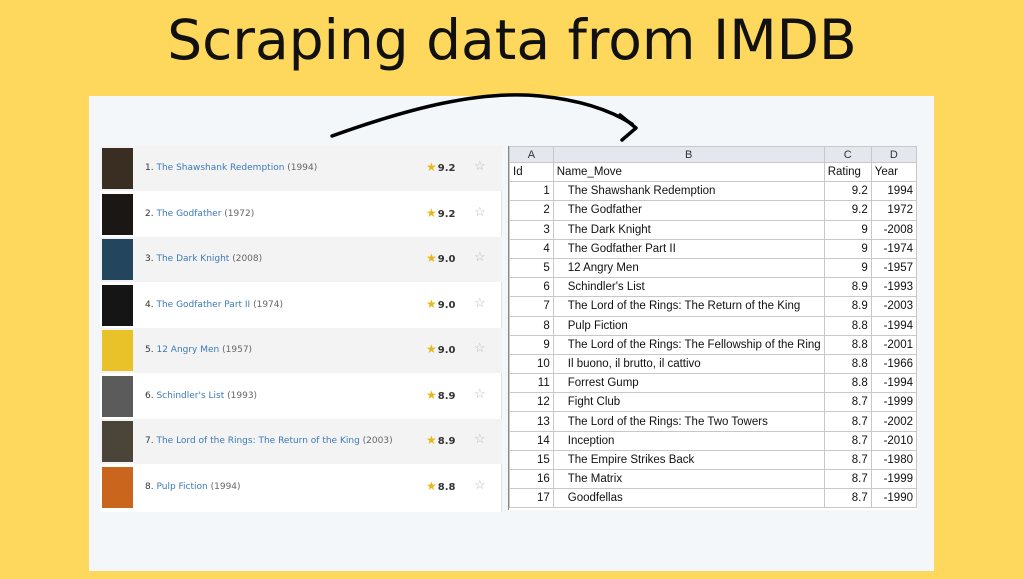  Describe the element at coordinates (688, 402) in the screenshot. I see `cell-name: Fight Club` at that location.